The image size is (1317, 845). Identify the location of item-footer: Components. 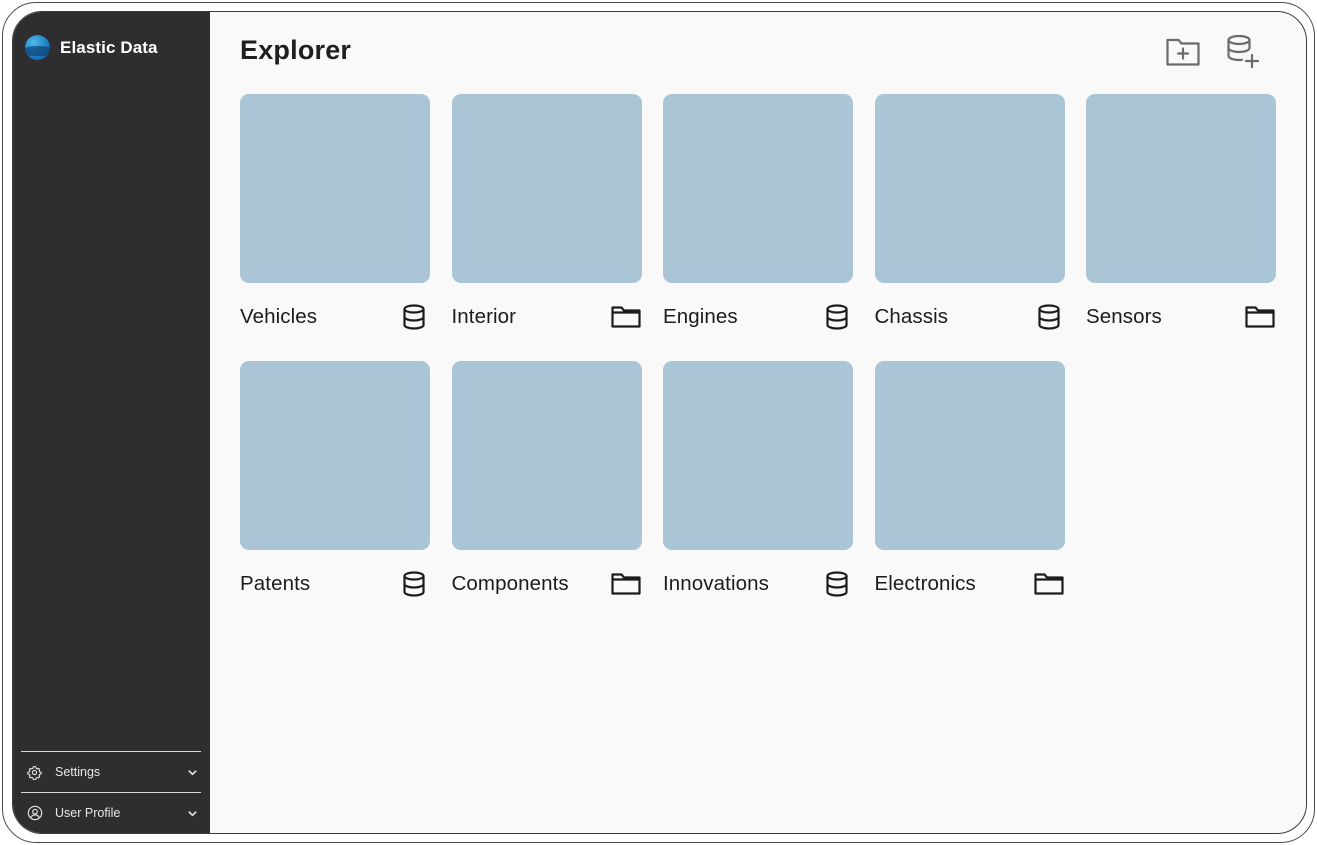
(547, 584).